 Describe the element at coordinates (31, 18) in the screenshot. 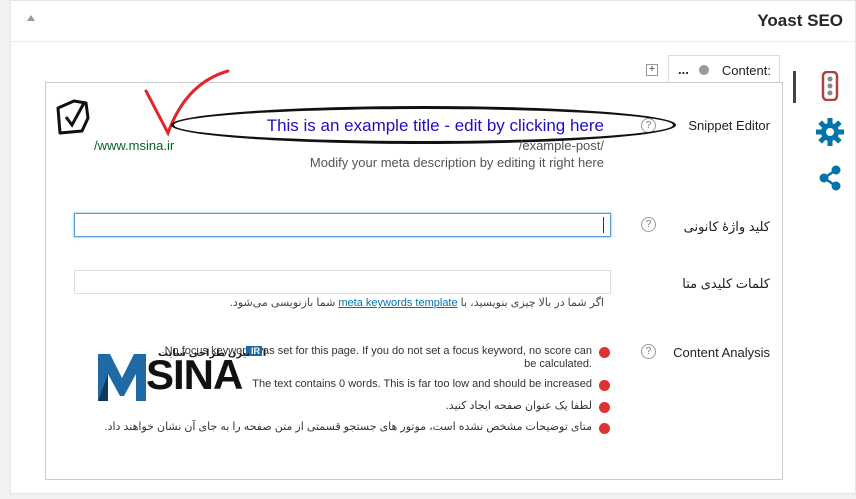

I see `collapse-toggle-icon` at that location.